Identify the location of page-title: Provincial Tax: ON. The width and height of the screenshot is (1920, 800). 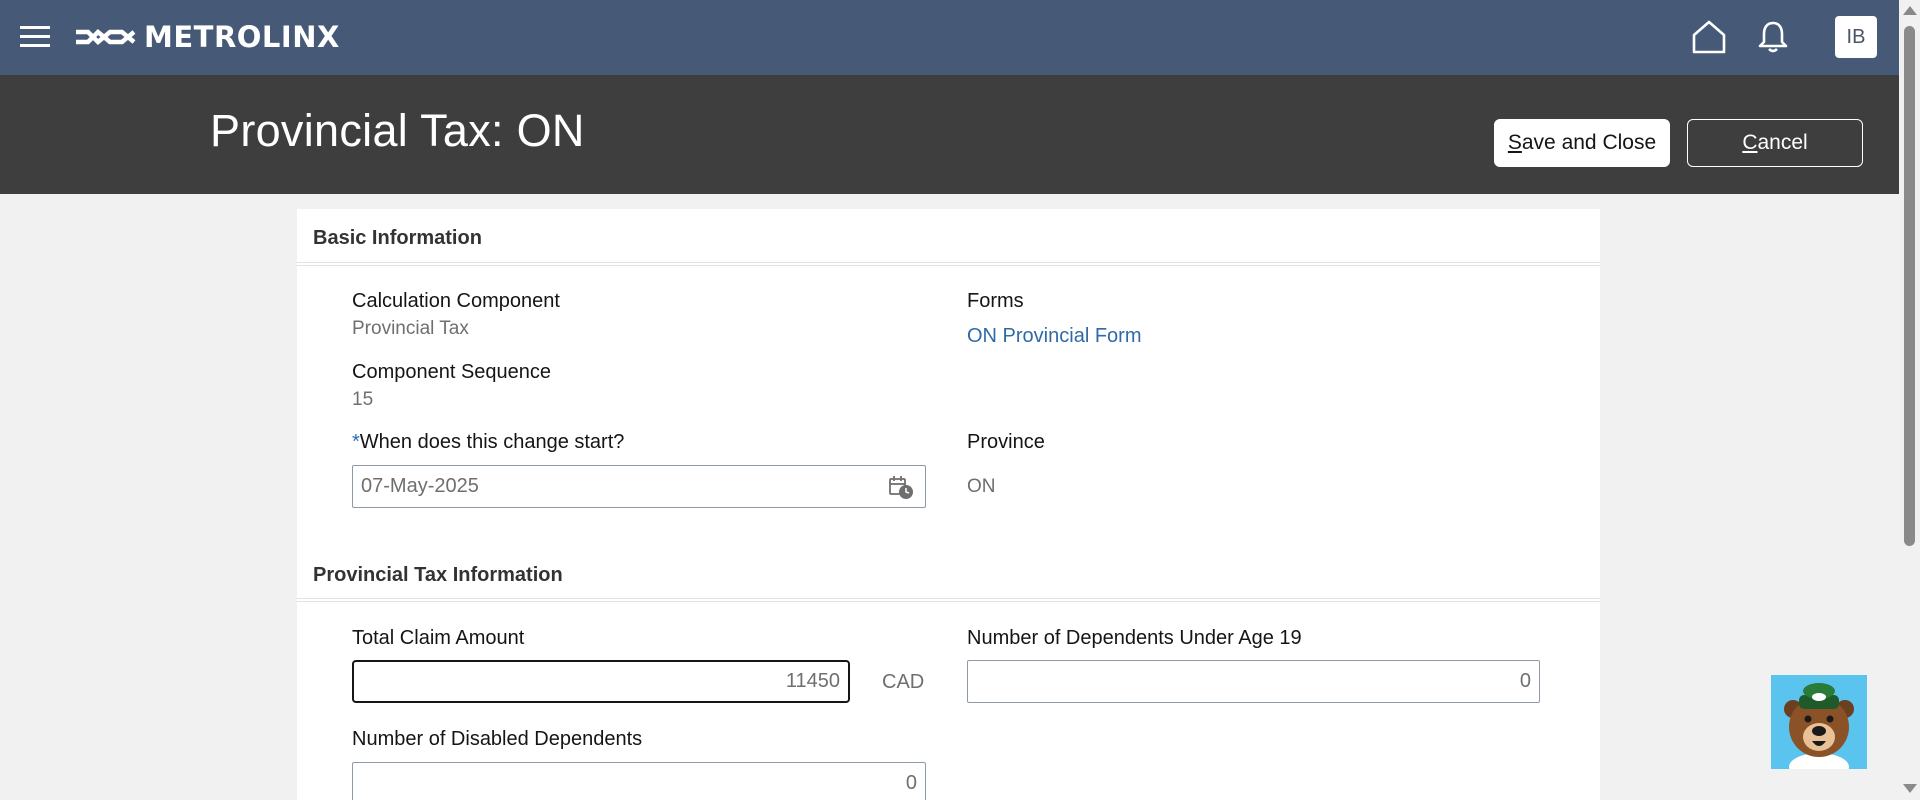
(397, 130).